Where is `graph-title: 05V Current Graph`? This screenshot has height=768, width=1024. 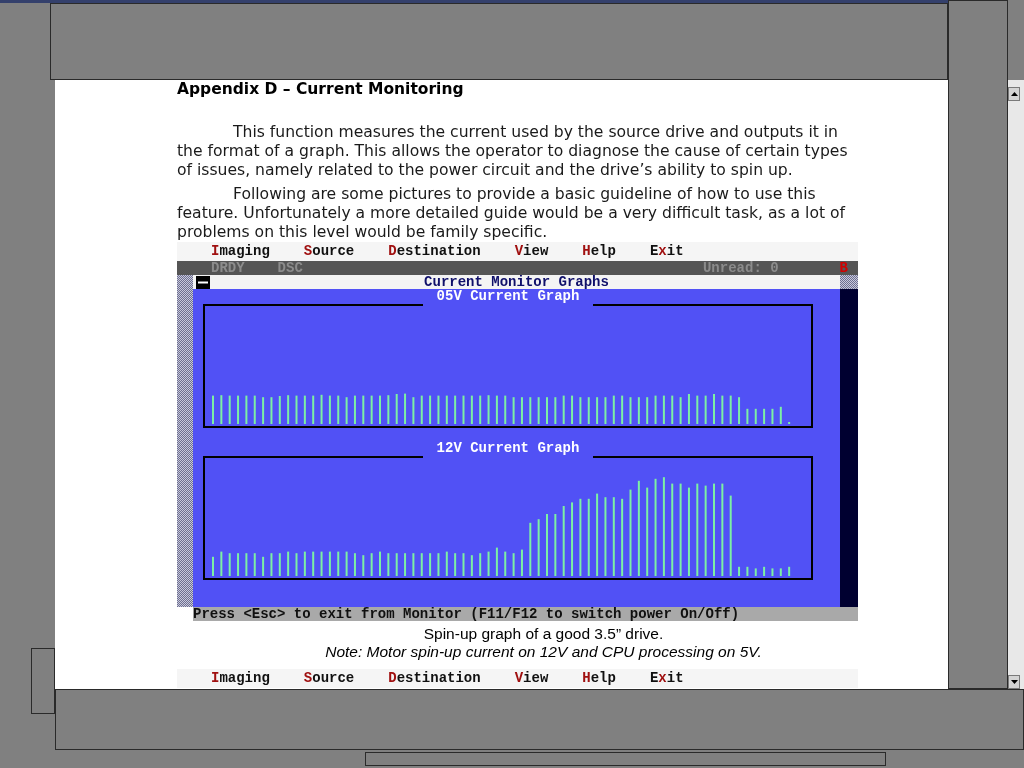 graph-title: 05V Current Graph is located at coordinates (507, 296).